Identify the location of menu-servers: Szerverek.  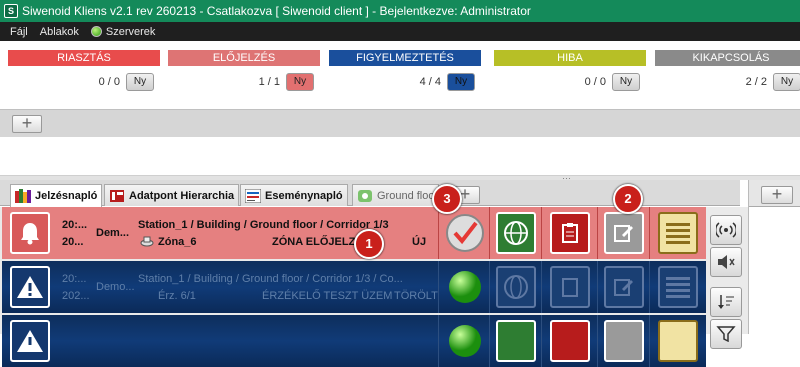
(122, 32).